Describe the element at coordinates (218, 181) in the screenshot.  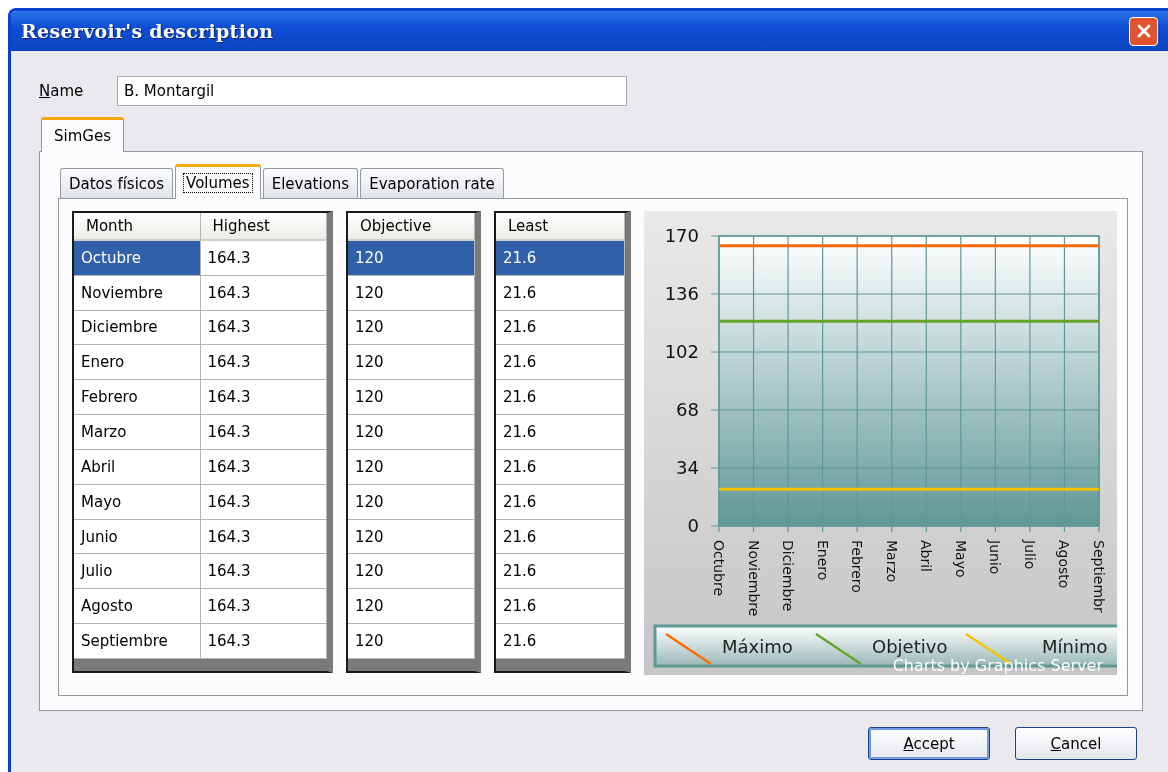
I see `tab: Volumes` at that location.